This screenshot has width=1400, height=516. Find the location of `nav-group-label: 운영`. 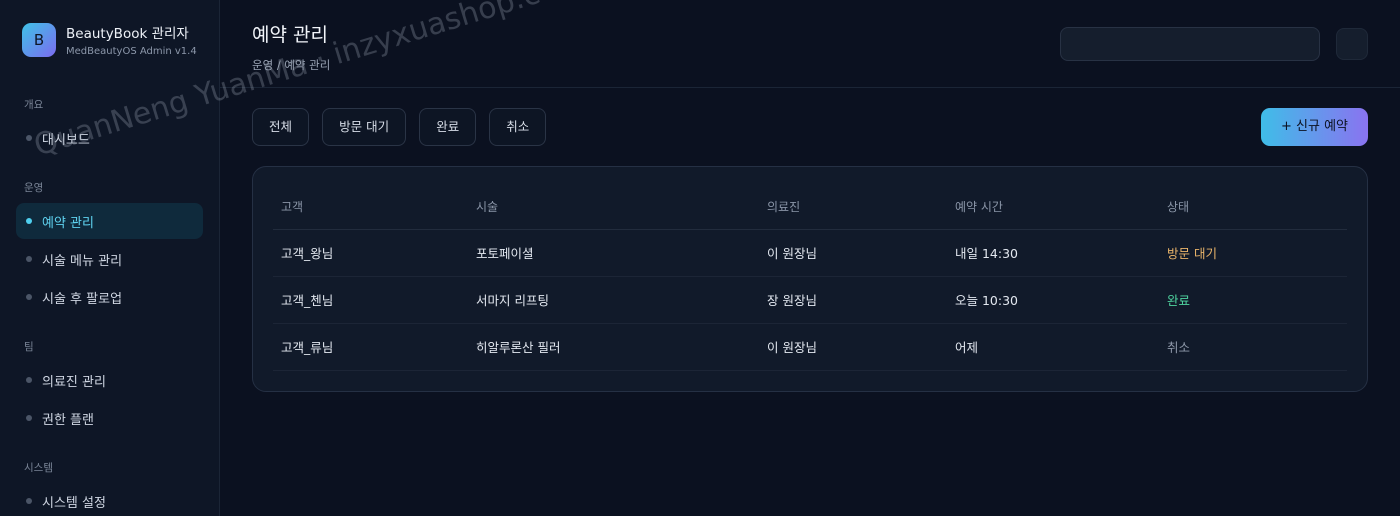

nav-group-label: 운영 is located at coordinates (34, 188).